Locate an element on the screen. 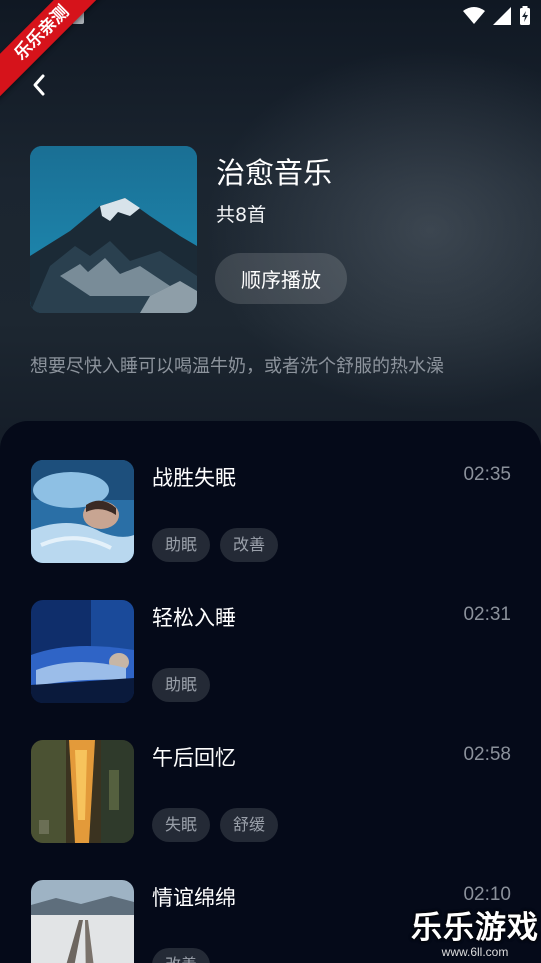  song-duration: 02:31 is located at coordinates (487, 614).